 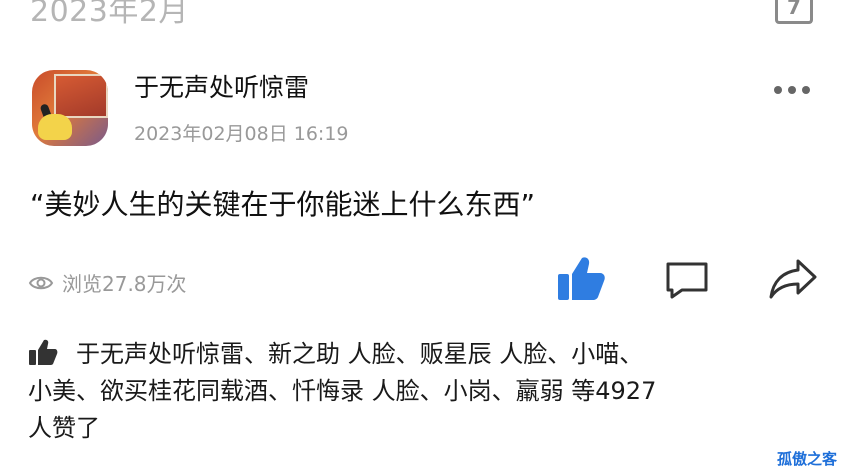 What do you see at coordinates (794, 12) in the screenshot?
I see `calendar-icon: 7` at bounding box center [794, 12].